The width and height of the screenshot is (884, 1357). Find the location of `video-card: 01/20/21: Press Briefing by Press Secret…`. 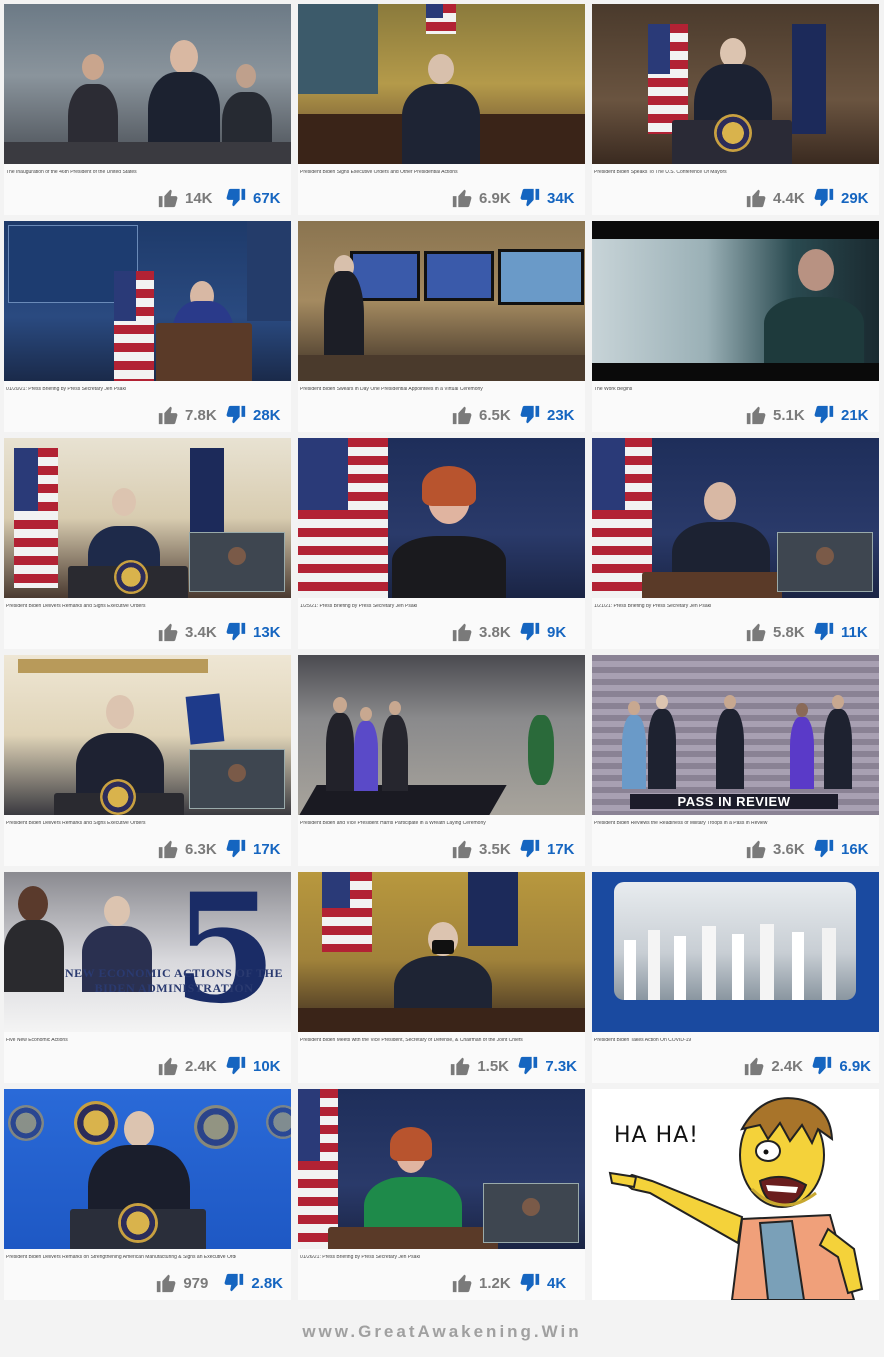

video-card: 01/20/21: Press Briefing by Press Secret… is located at coordinates (147, 326).